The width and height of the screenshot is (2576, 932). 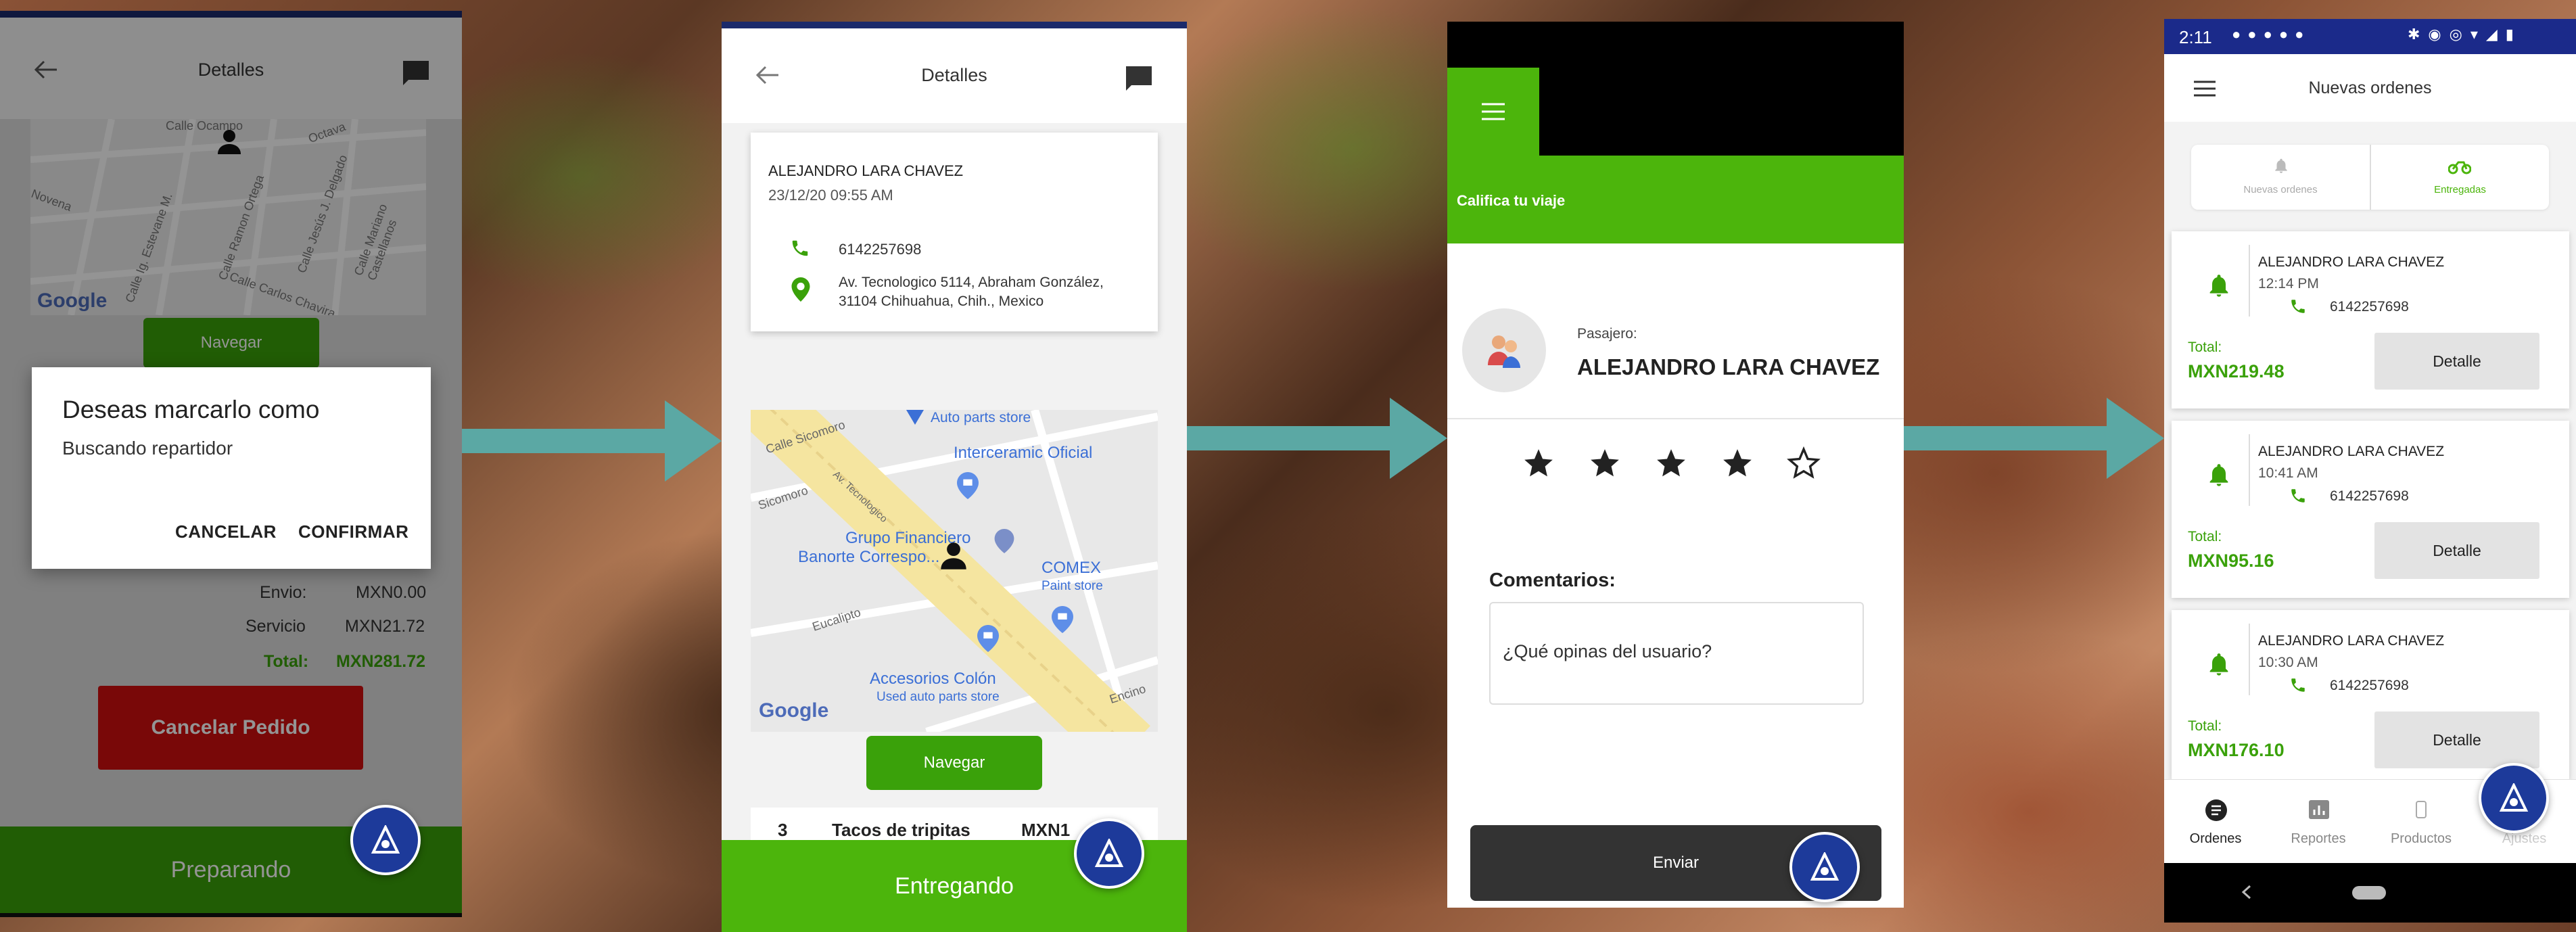 I want to click on map-poi-label: Interceramic Oficial, so click(x=1023, y=453).